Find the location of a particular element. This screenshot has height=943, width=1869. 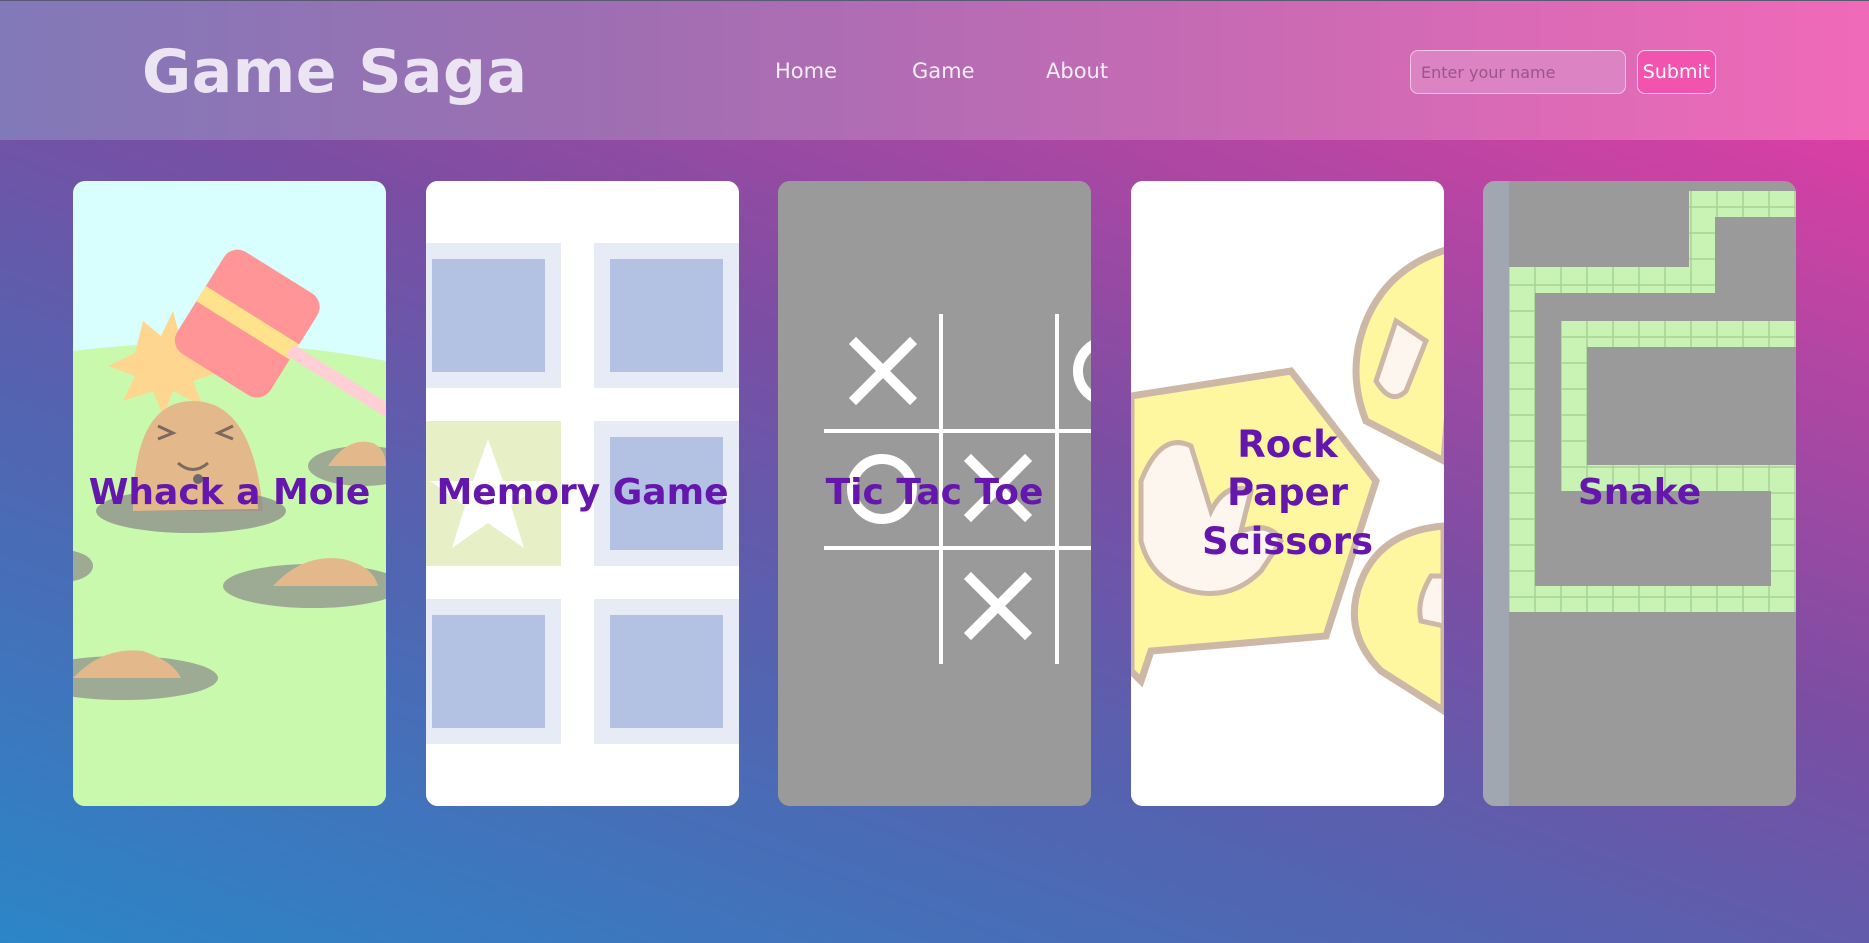

nav-about: About is located at coordinates (1077, 71).